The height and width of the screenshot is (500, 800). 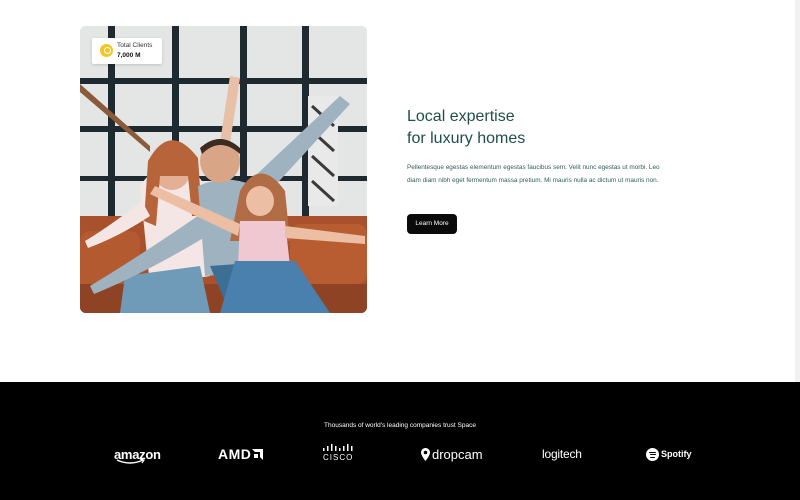 What do you see at coordinates (461, 116) in the screenshot?
I see `headline-line-1: Local expertise` at bounding box center [461, 116].